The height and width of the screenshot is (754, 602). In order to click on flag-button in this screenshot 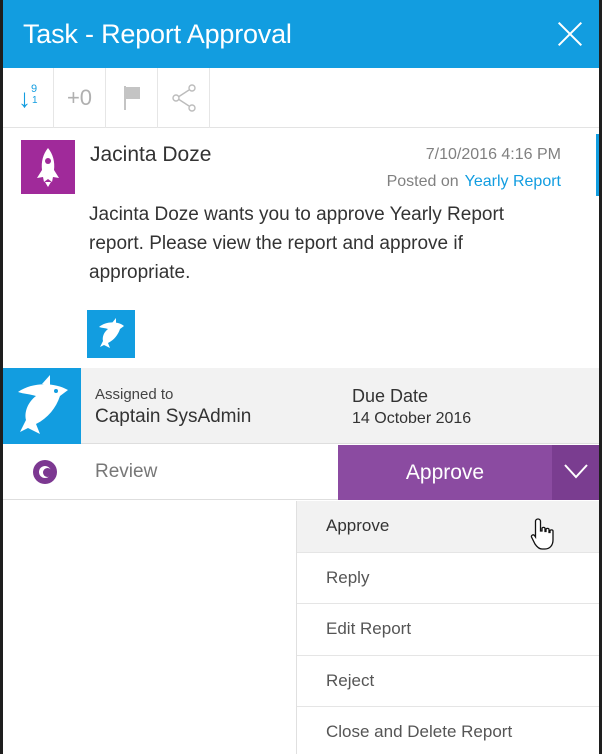, I will do `click(132, 98)`.